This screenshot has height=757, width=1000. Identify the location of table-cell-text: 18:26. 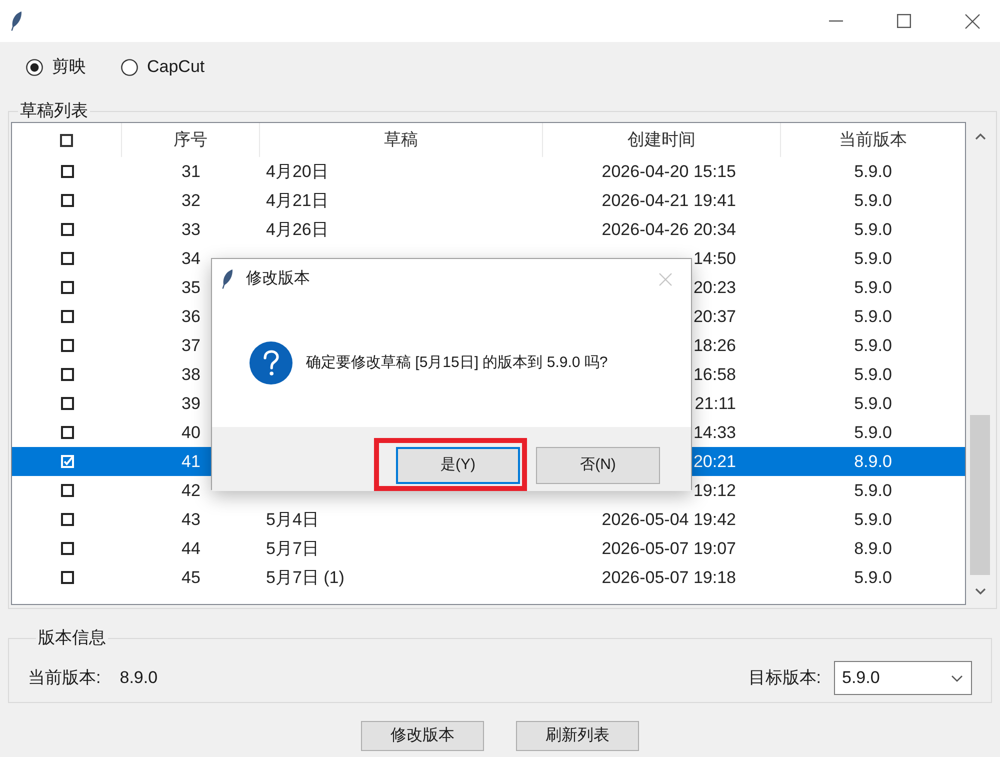
(714, 345).